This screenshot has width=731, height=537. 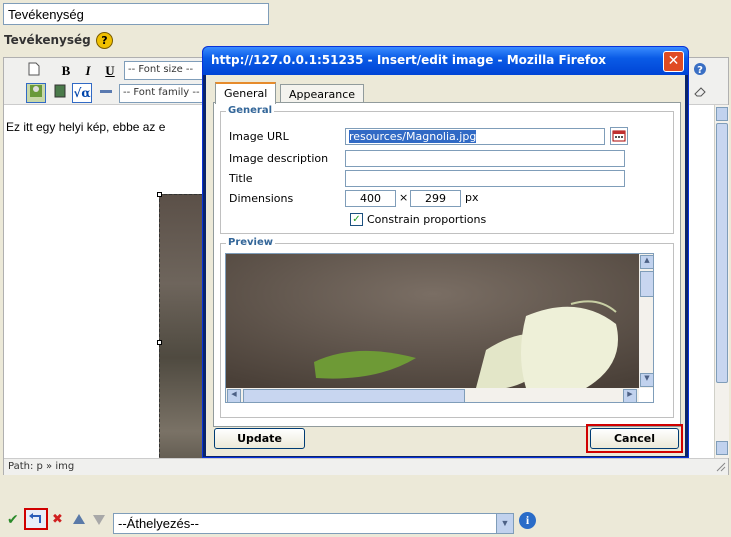 I want to click on delete-icon: ✖, so click(x=59, y=519).